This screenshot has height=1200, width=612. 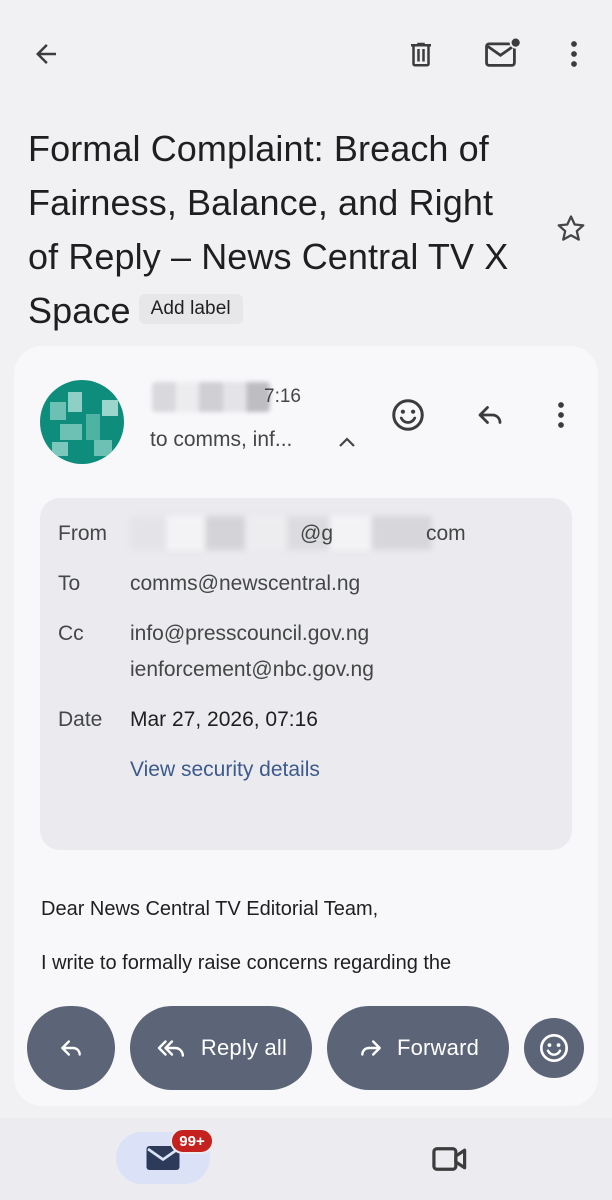 I want to click on to-label: To, so click(x=69, y=583).